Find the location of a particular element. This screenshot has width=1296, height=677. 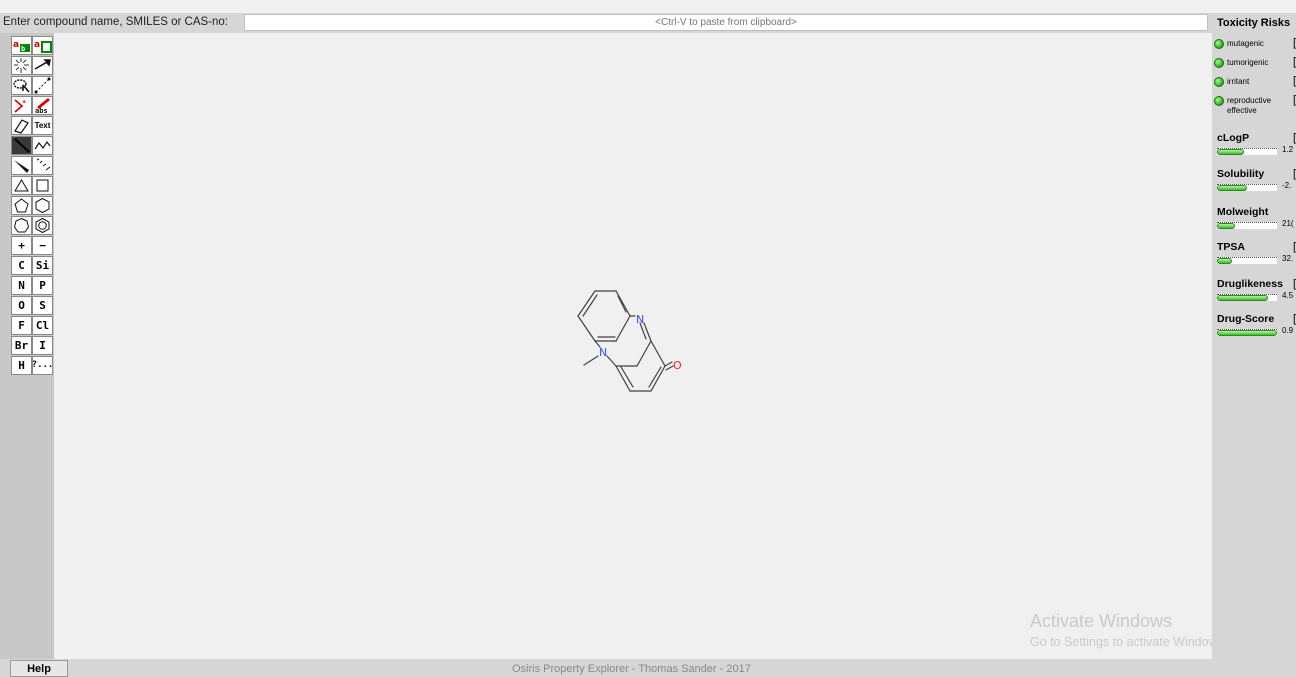

text-tool-label: Text is located at coordinates (42, 125).